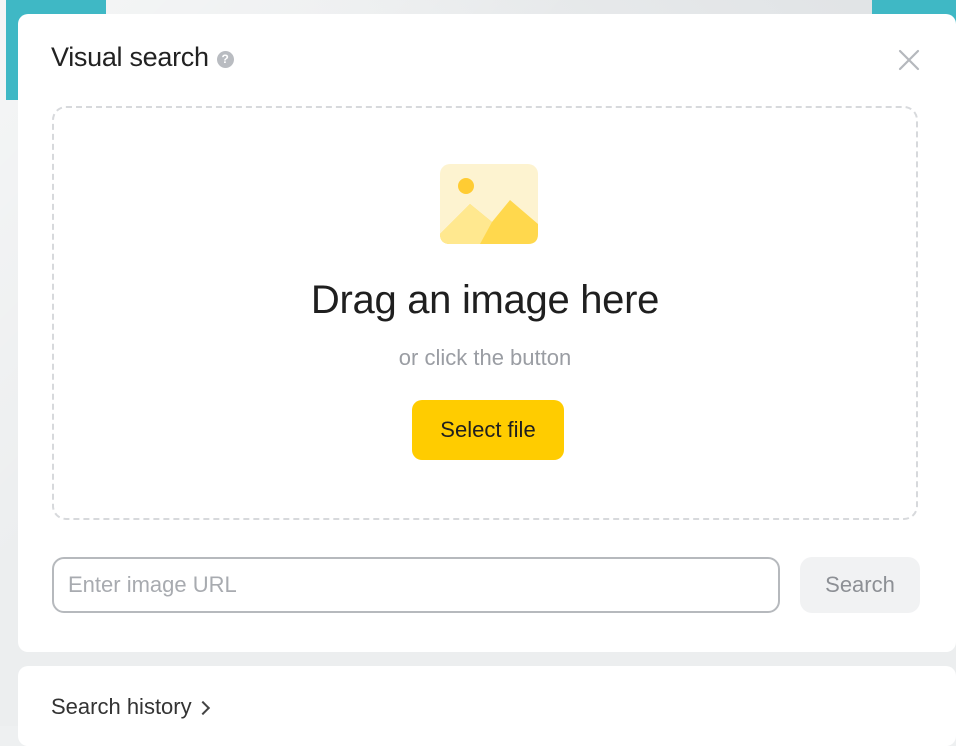  Describe the element at coordinates (909, 60) in the screenshot. I see `close-icon` at that location.